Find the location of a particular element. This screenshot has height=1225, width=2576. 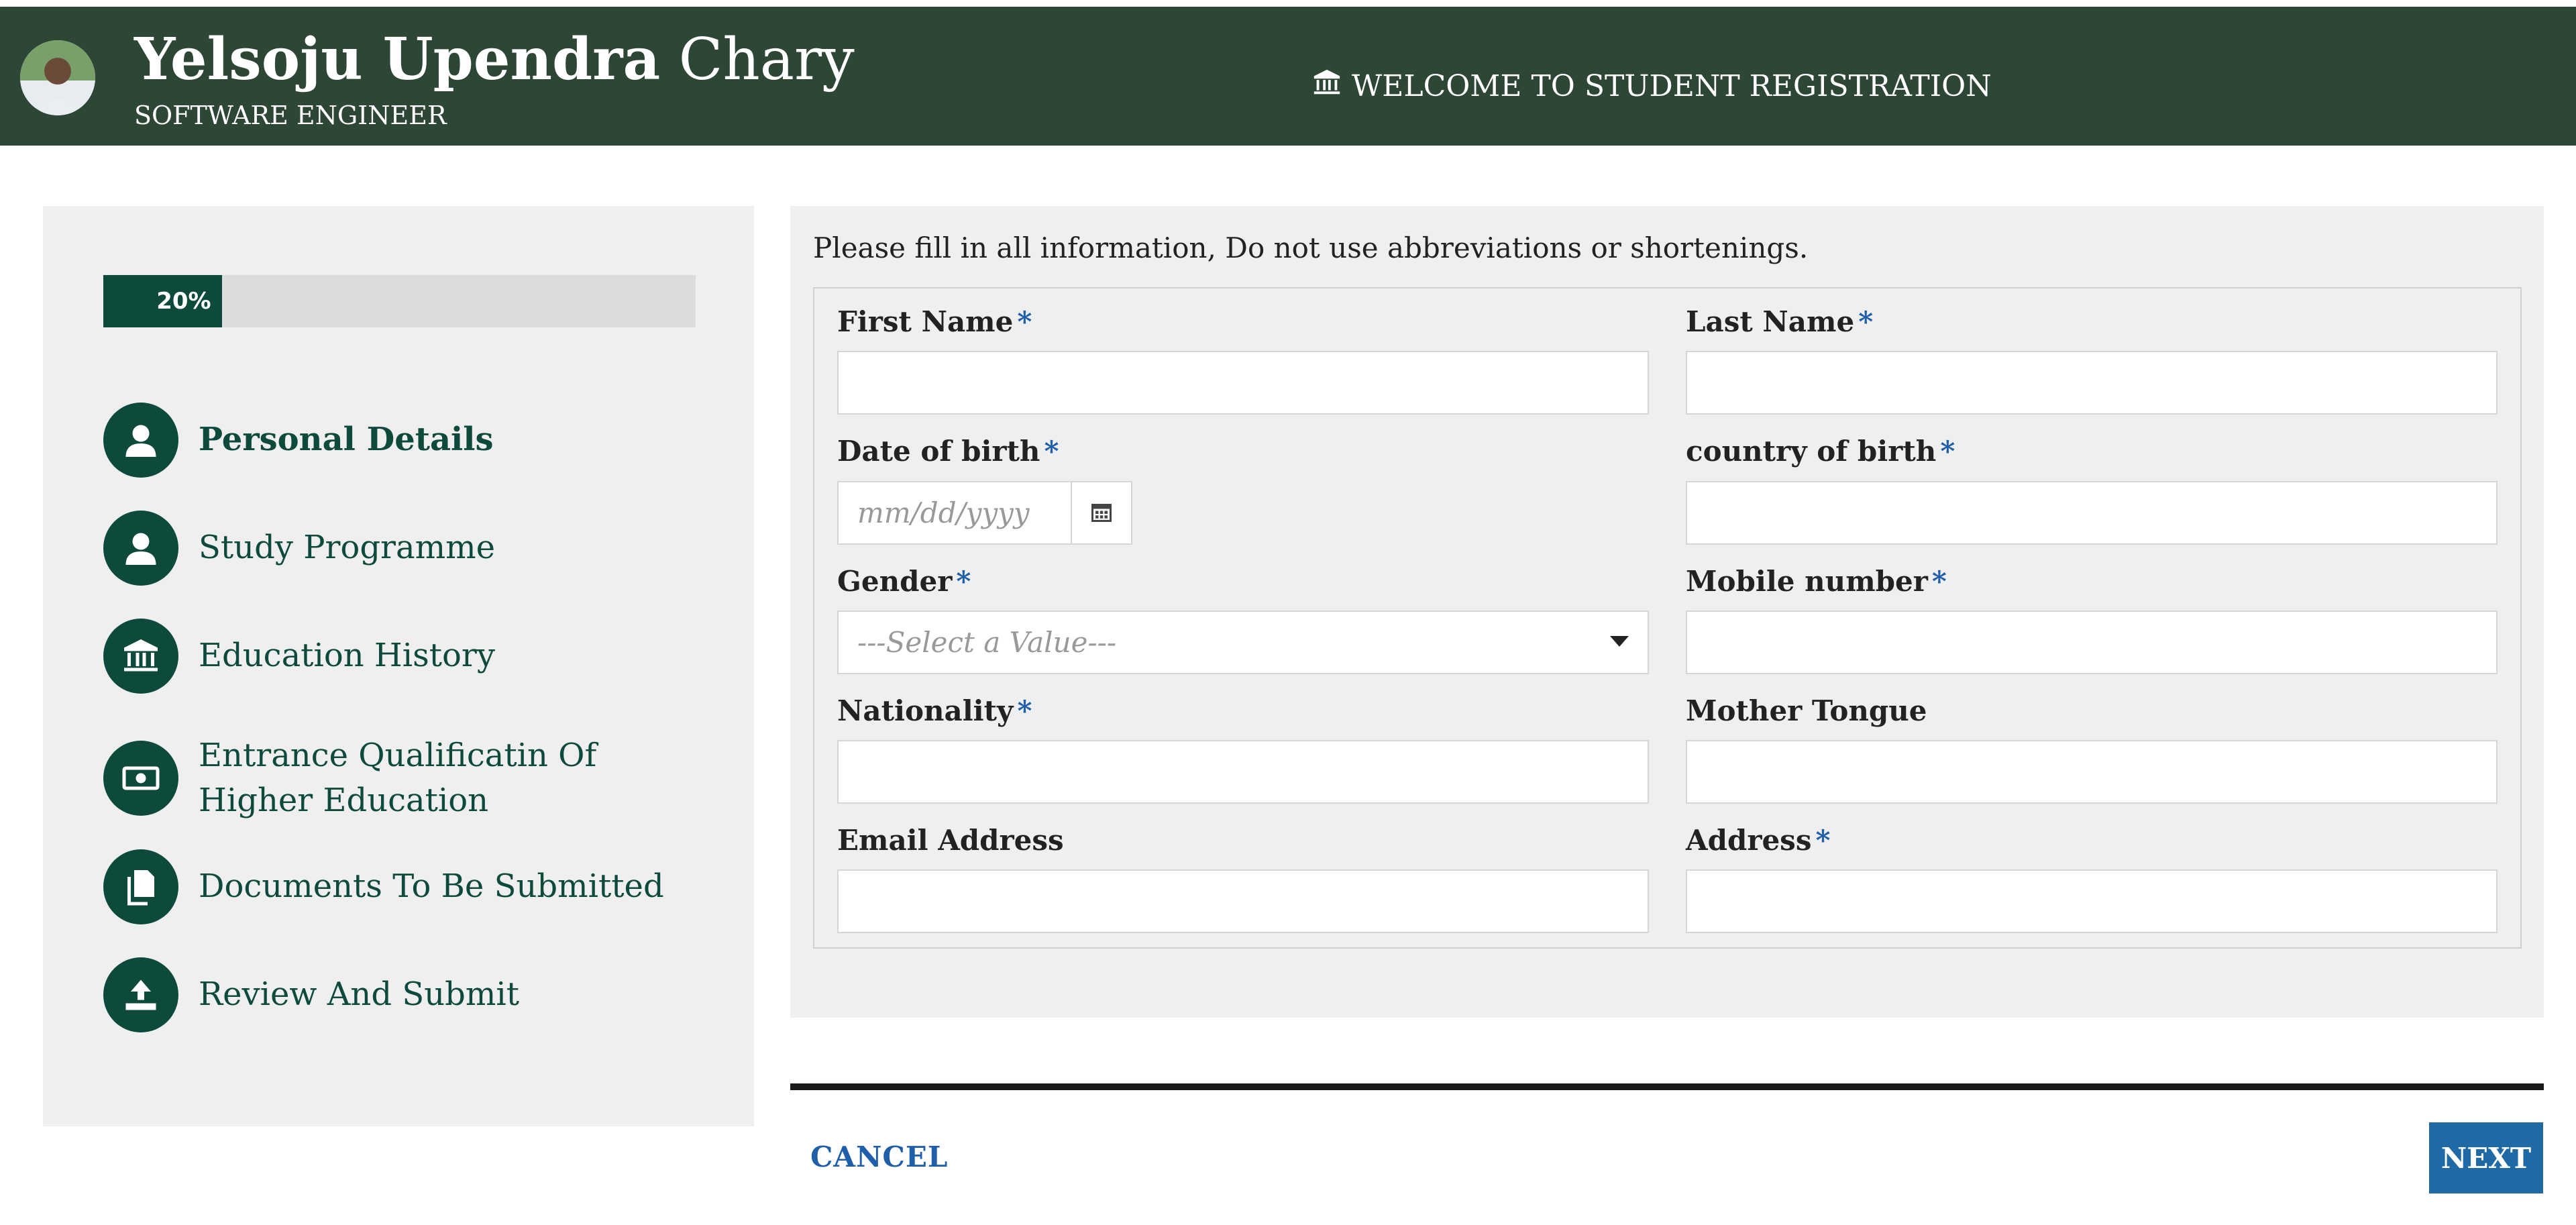

step-personal-details: Personal Details is located at coordinates (405, 440).